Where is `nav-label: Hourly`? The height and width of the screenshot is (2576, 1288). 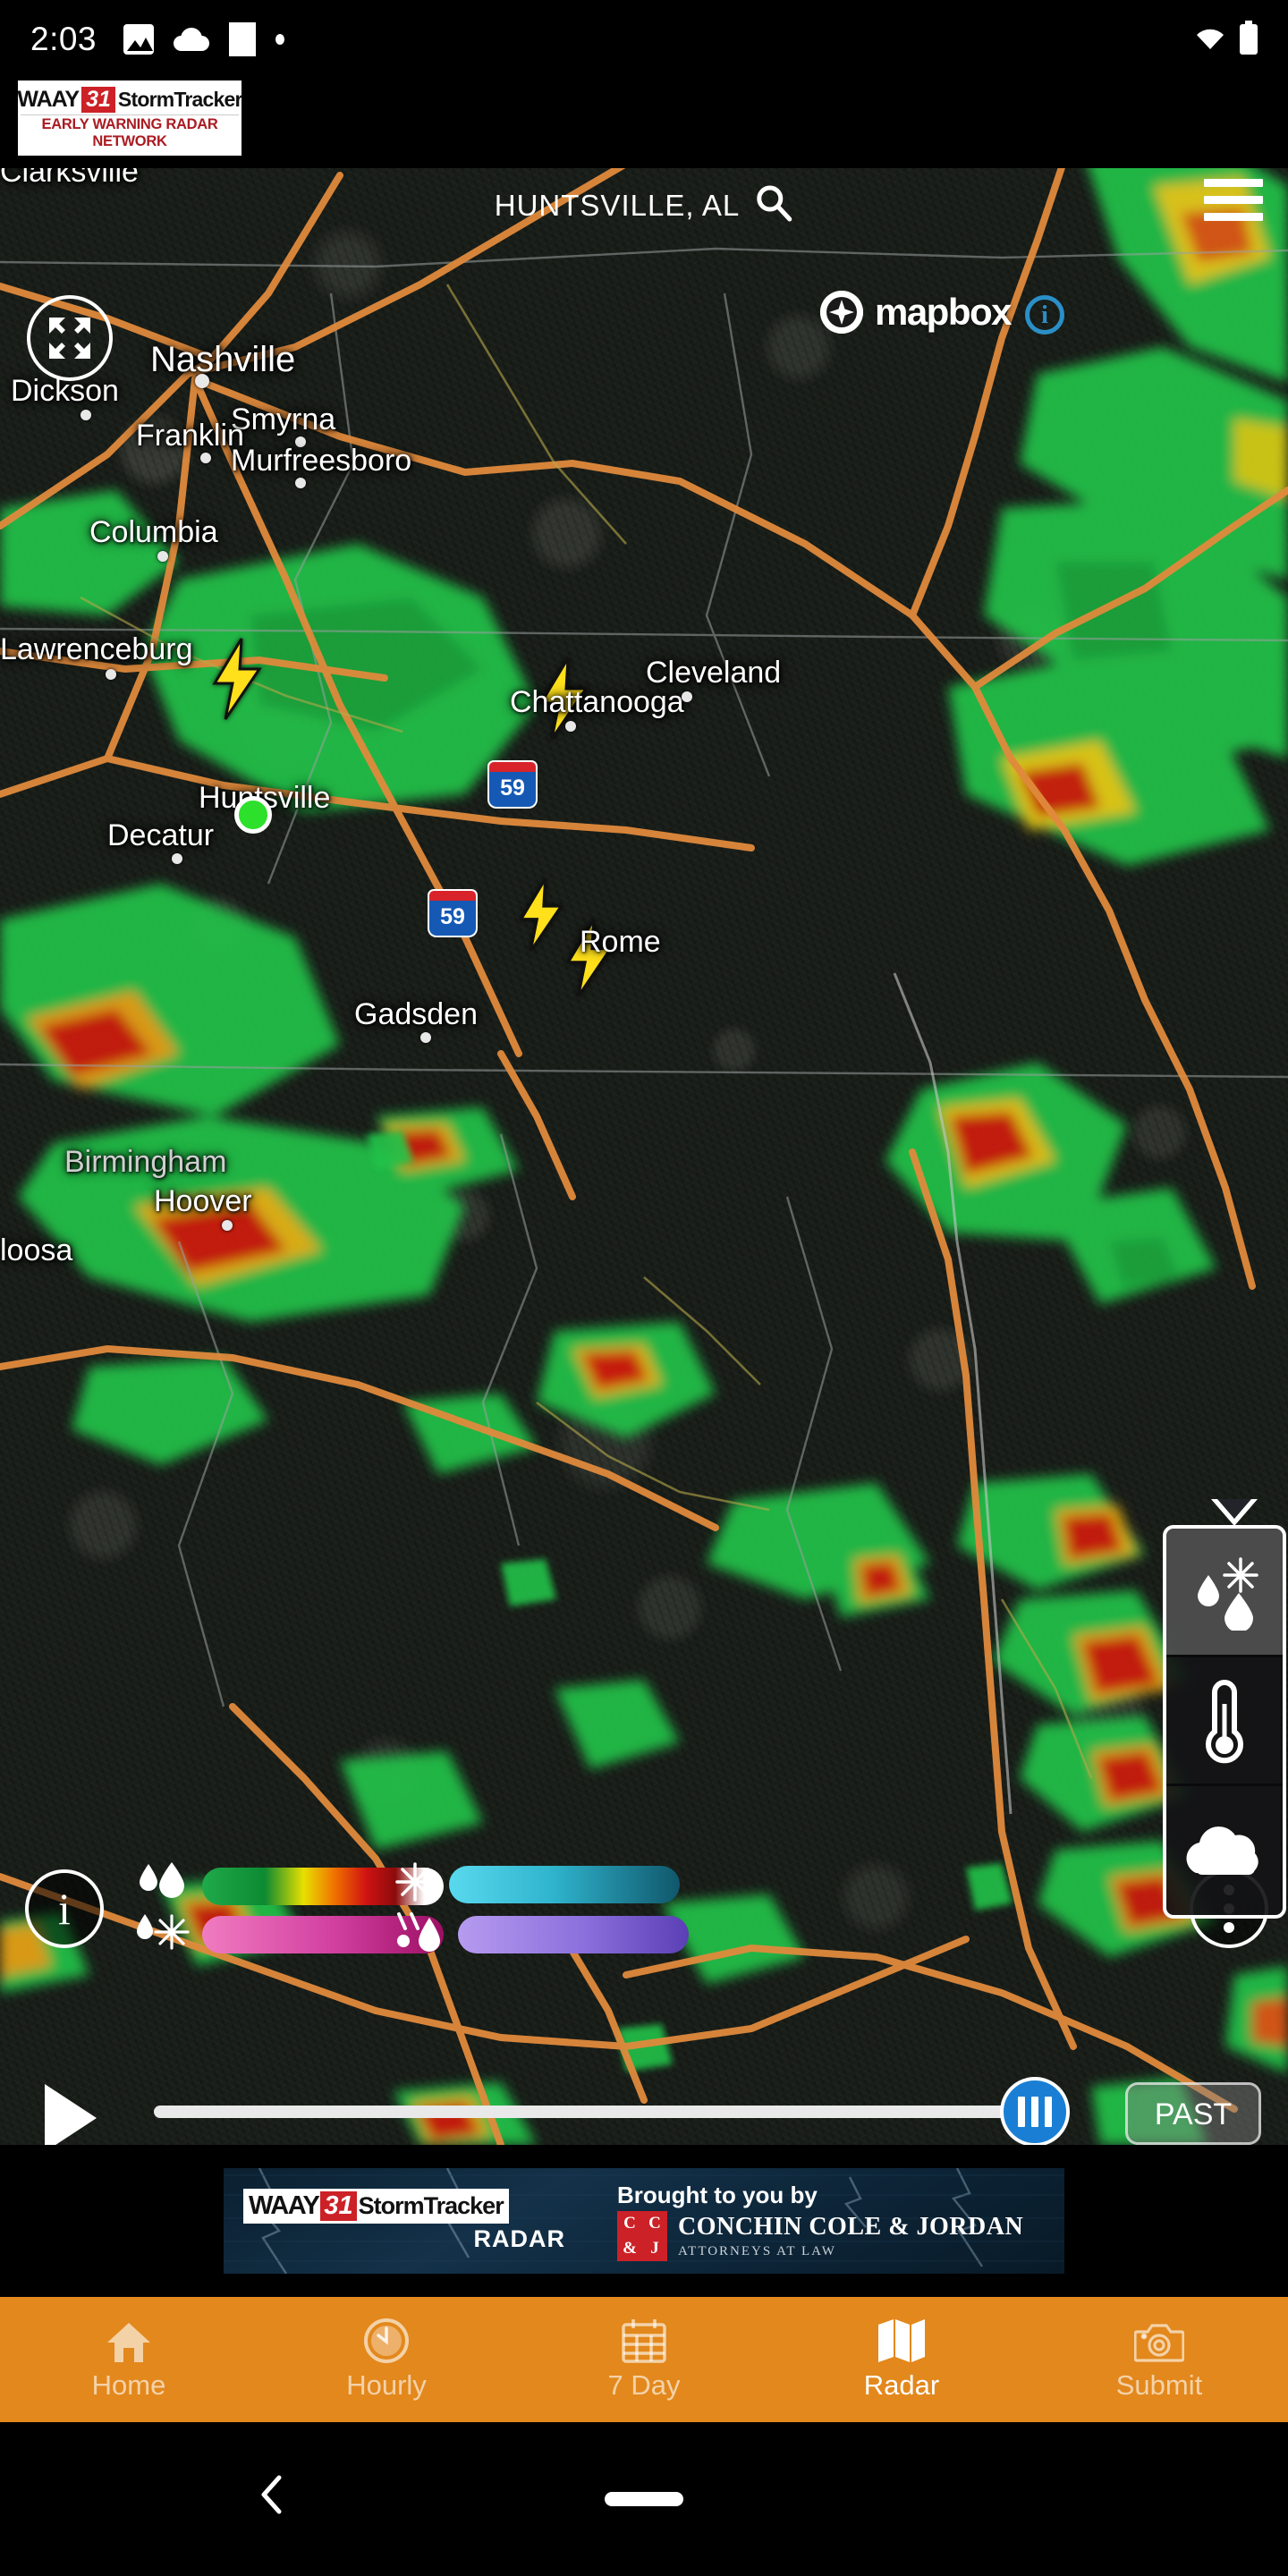 nav-label: Hourly is located at coordinates (386, 2385).